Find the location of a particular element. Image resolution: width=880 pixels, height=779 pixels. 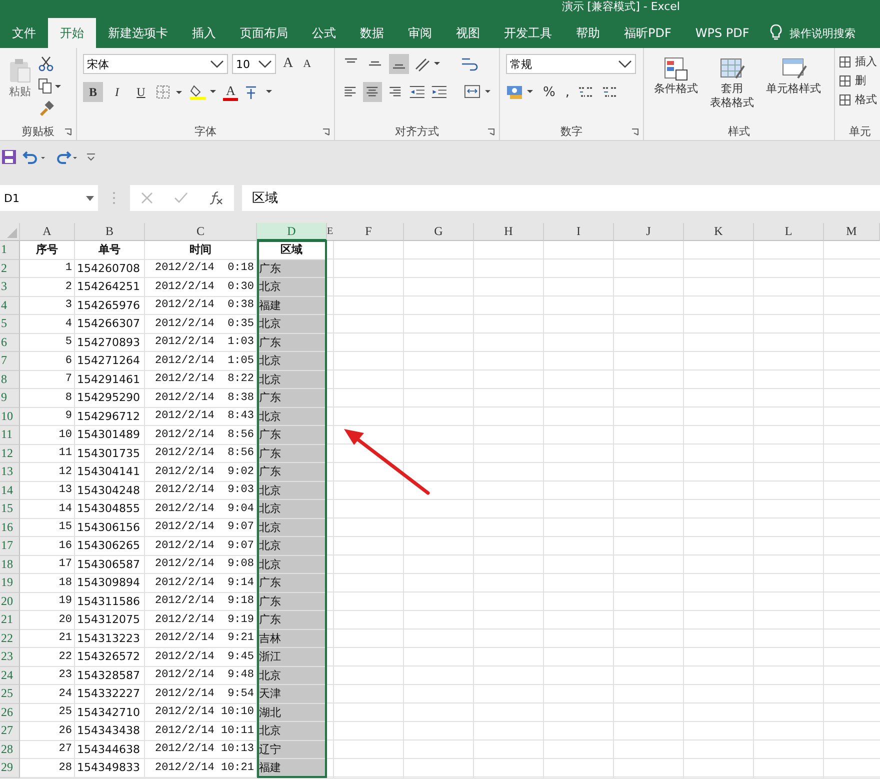

shrink-font-button: A is located at coordinates (307, 64).